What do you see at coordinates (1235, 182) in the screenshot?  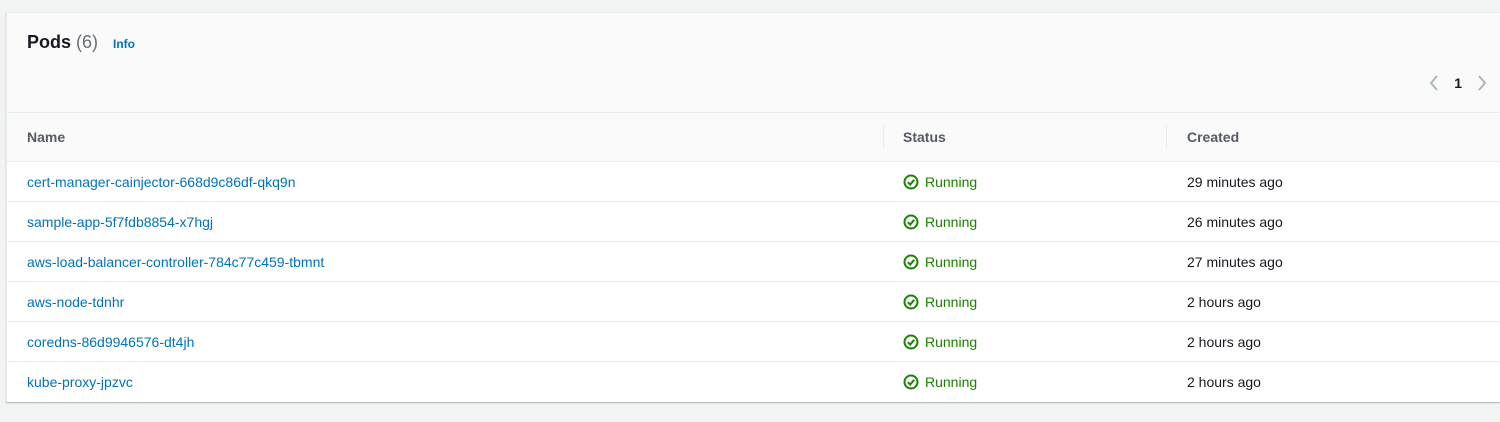 I see `created-time: 29 minutes ago` at bounding box center [1235, 182].